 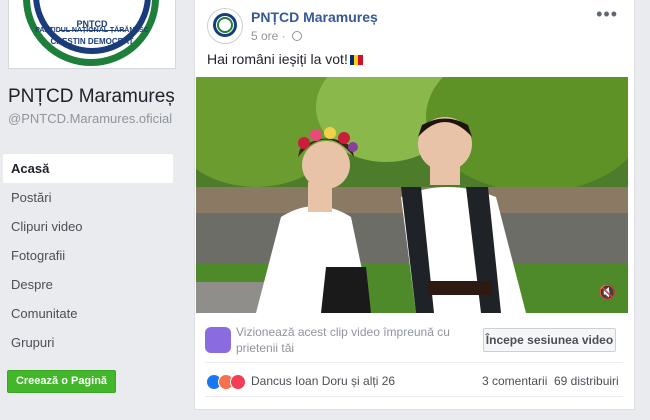 What do you see at coordinates (264, 36) in the screenshot?
I see `post-time: 5 ore` at bounding box center [264, 36].